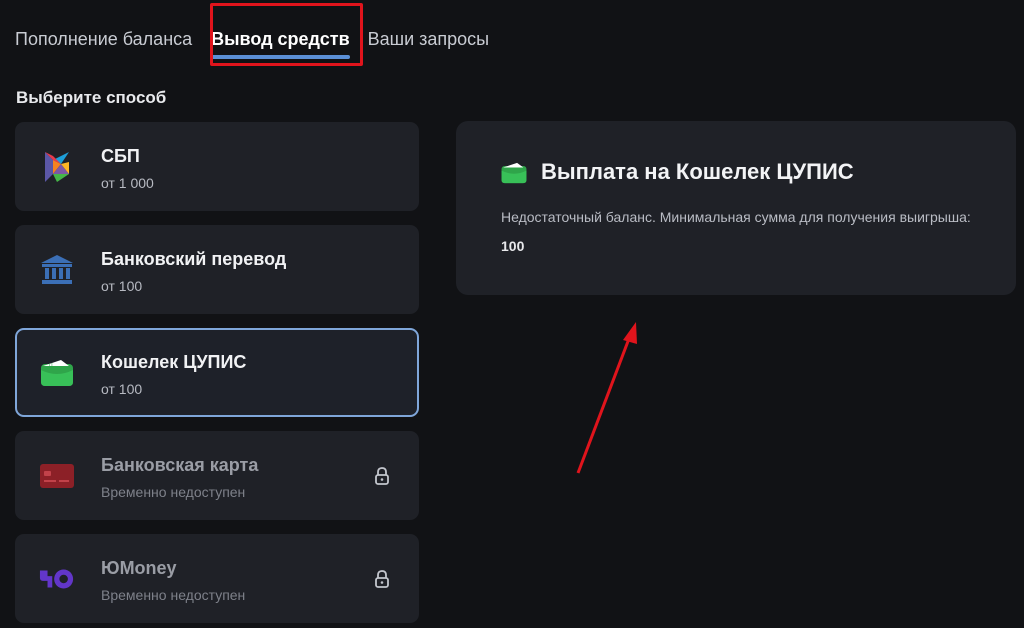  I want to click on annotation-highlight-box, so click(286, 34).